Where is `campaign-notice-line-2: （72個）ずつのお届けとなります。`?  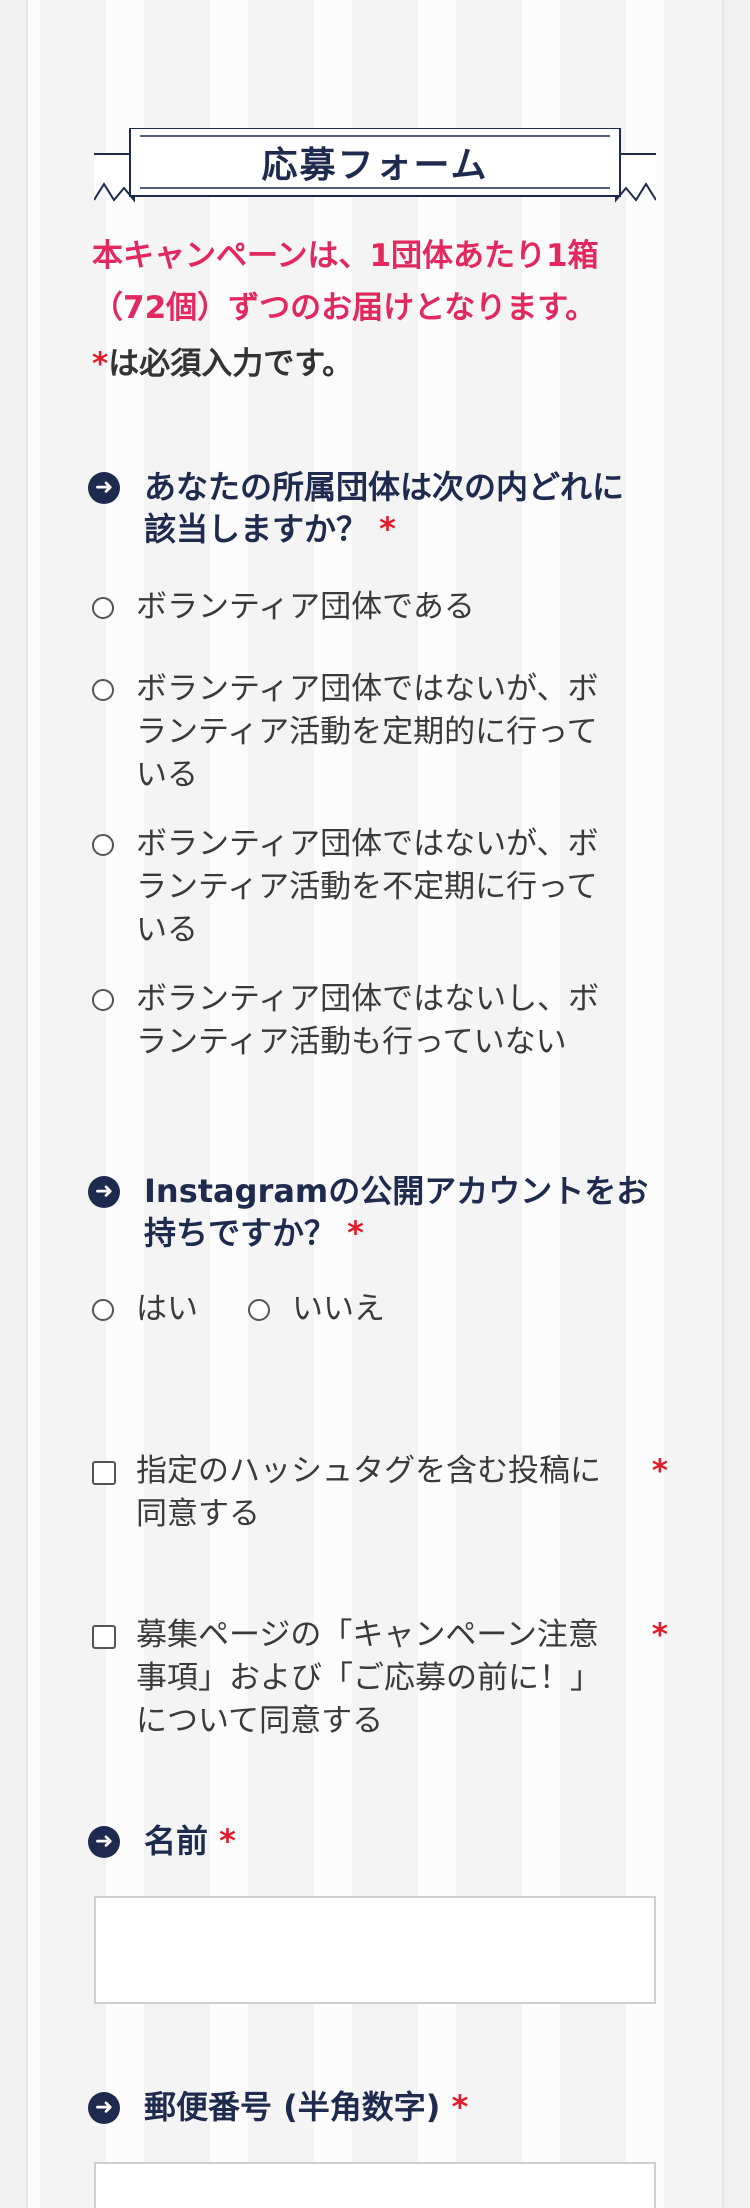
campaign-notice-line-2: （72個）ずつのお届けとなります。 is located at coordinates (344, 308).